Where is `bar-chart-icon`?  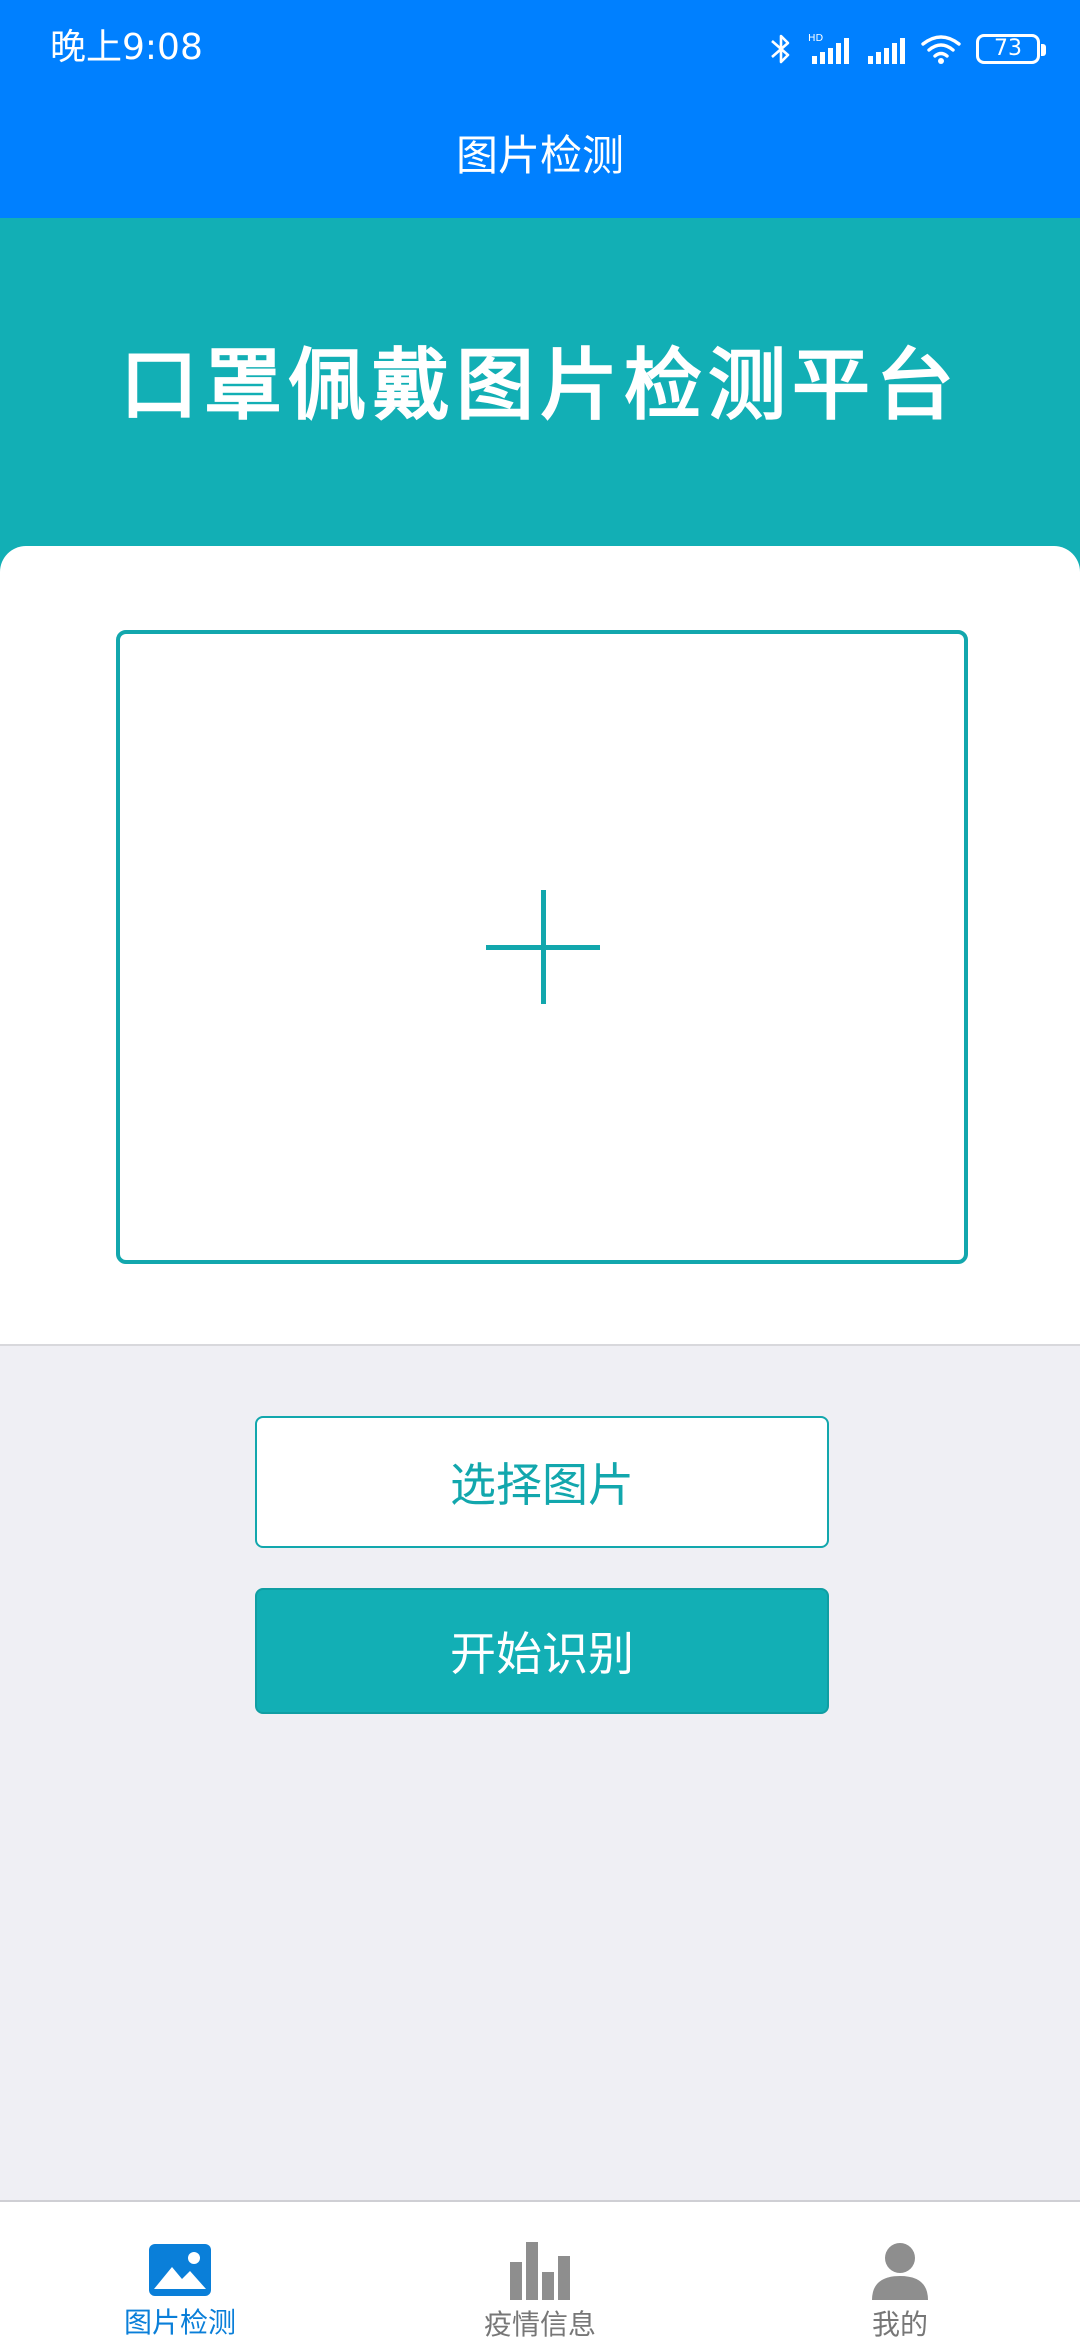
bar-chart-icon is located at coordinates (540, 2271).